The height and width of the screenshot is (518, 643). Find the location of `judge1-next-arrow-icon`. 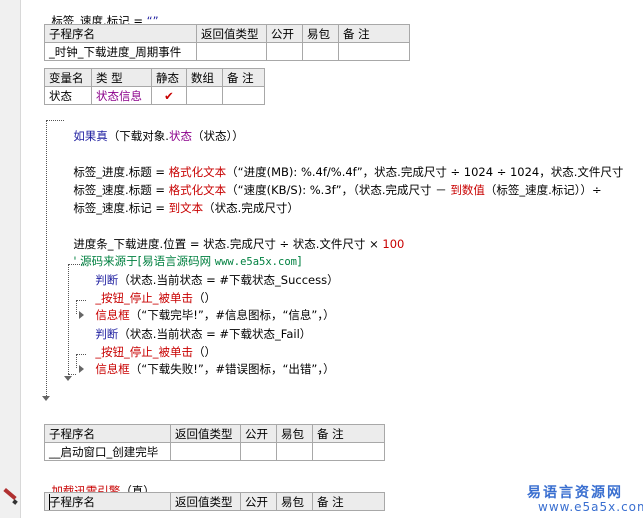

judge1-next-arrow-icon is located at coordinates (81, 315).